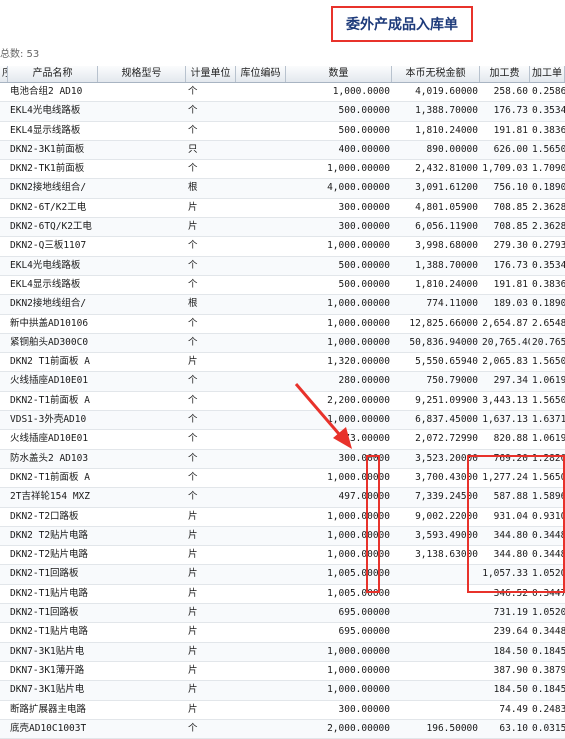 Image resolution: width=565 pixels, height=739 pixels. Describe the element at coordinates (53, 710) in the screenshot. I see `col-product-name-cell: 断路扩展器主电路` at that location.